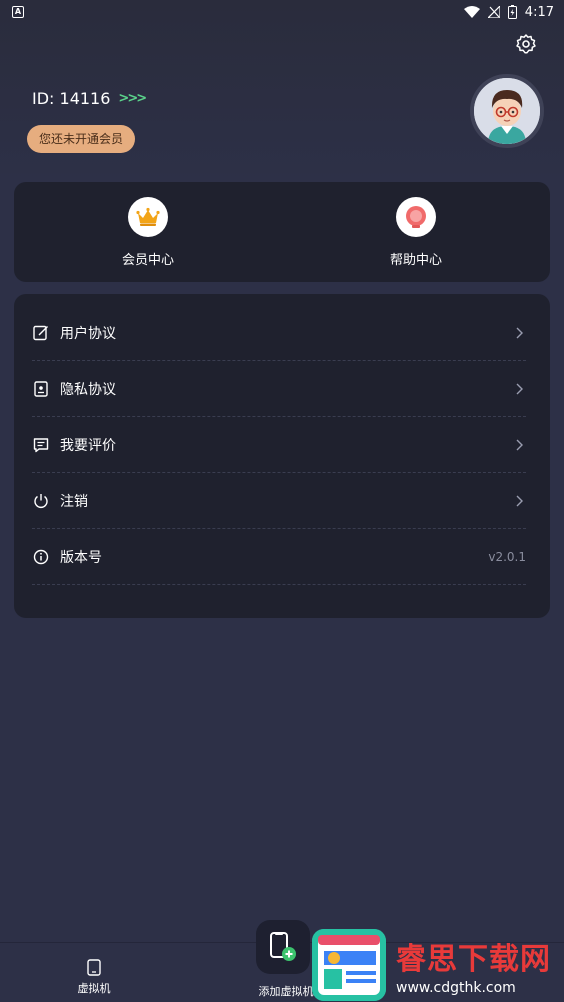  Describe the element at coordinates (147, 260) in the screenshot. I see `member-center-label: 会员中心` at that location.